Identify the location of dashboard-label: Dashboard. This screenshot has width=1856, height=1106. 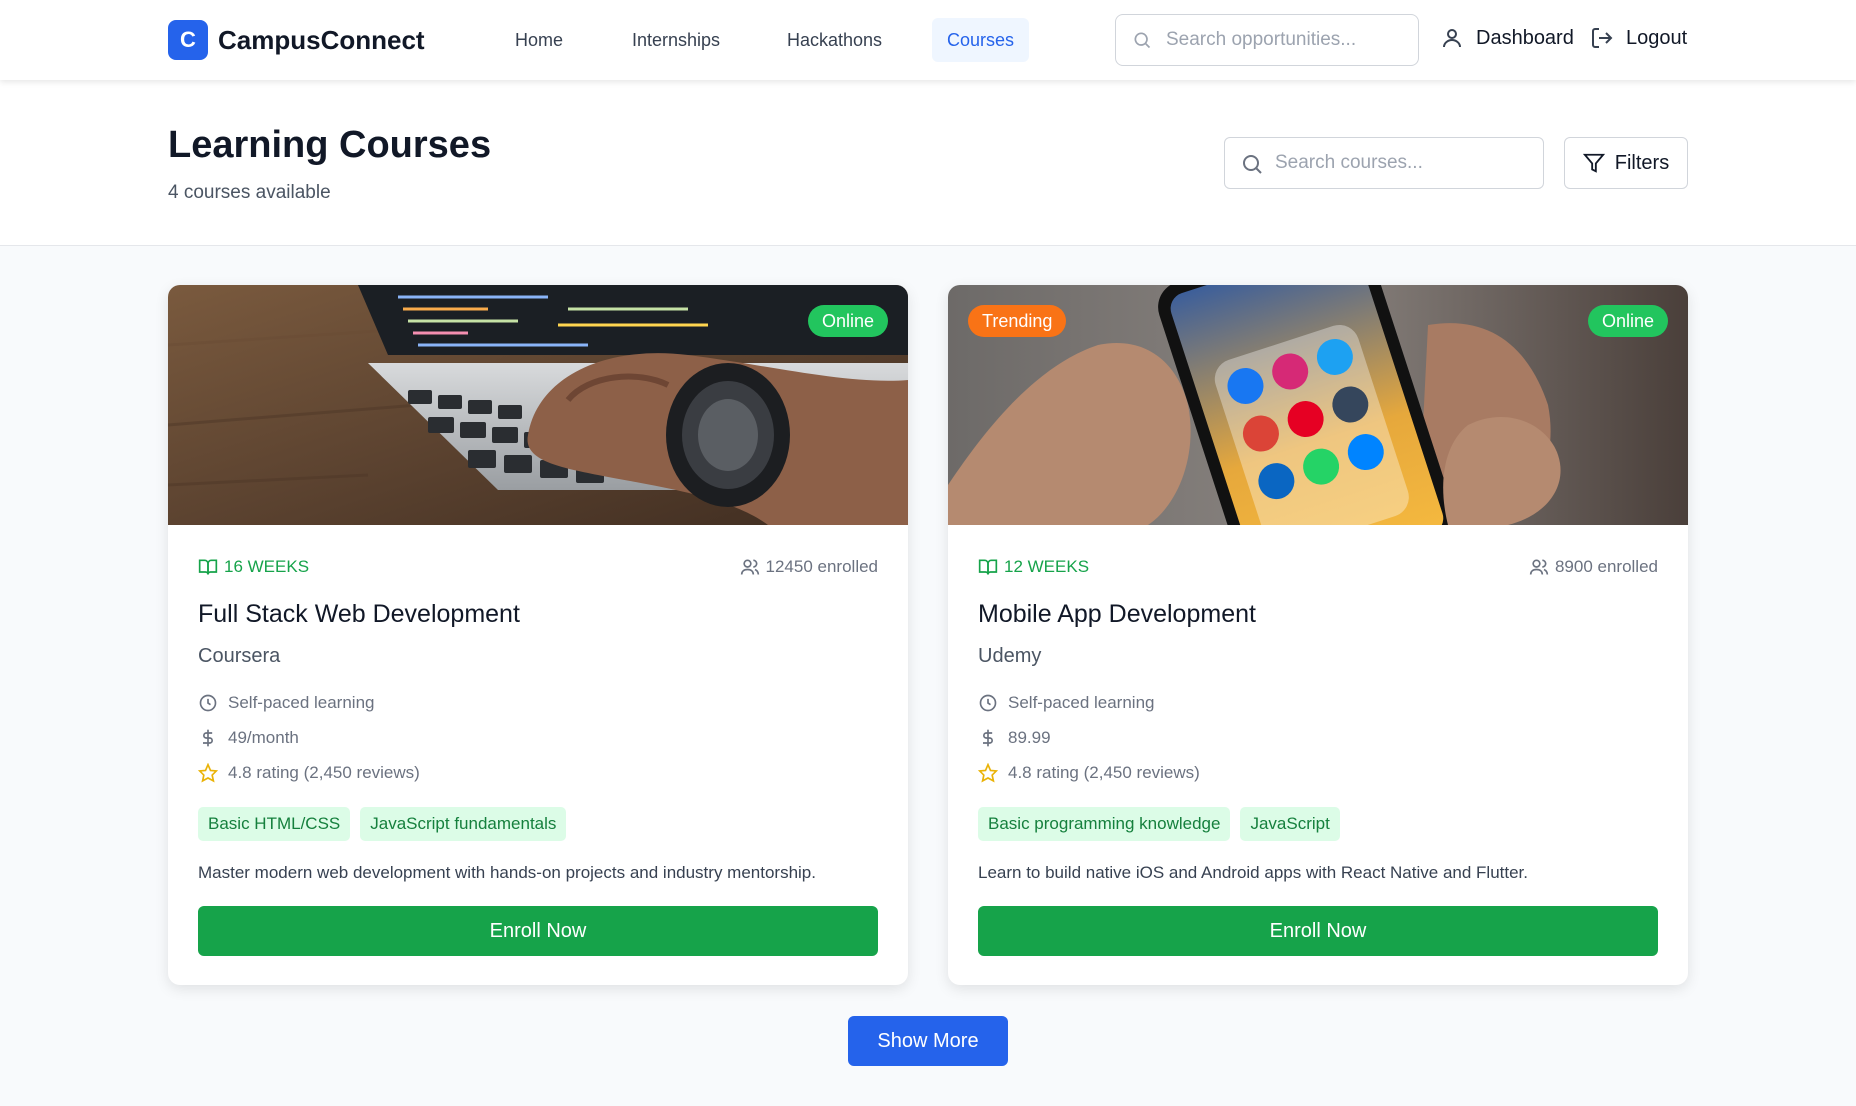
(1525, 37).